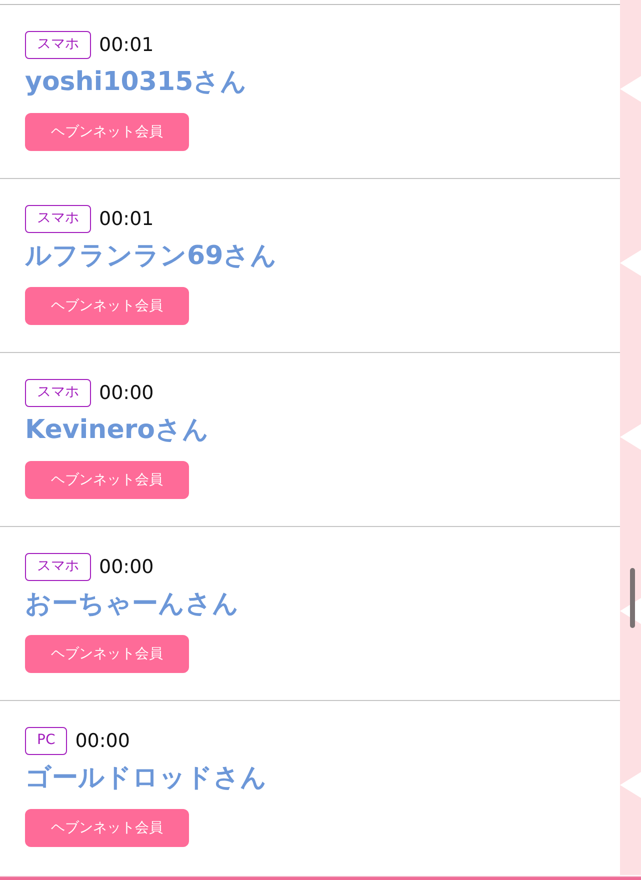  What do you see at coordinates (117, 430) in the screenshot?
I see `user-name-link: Kevineroさん` at bounding box center [117, 430].